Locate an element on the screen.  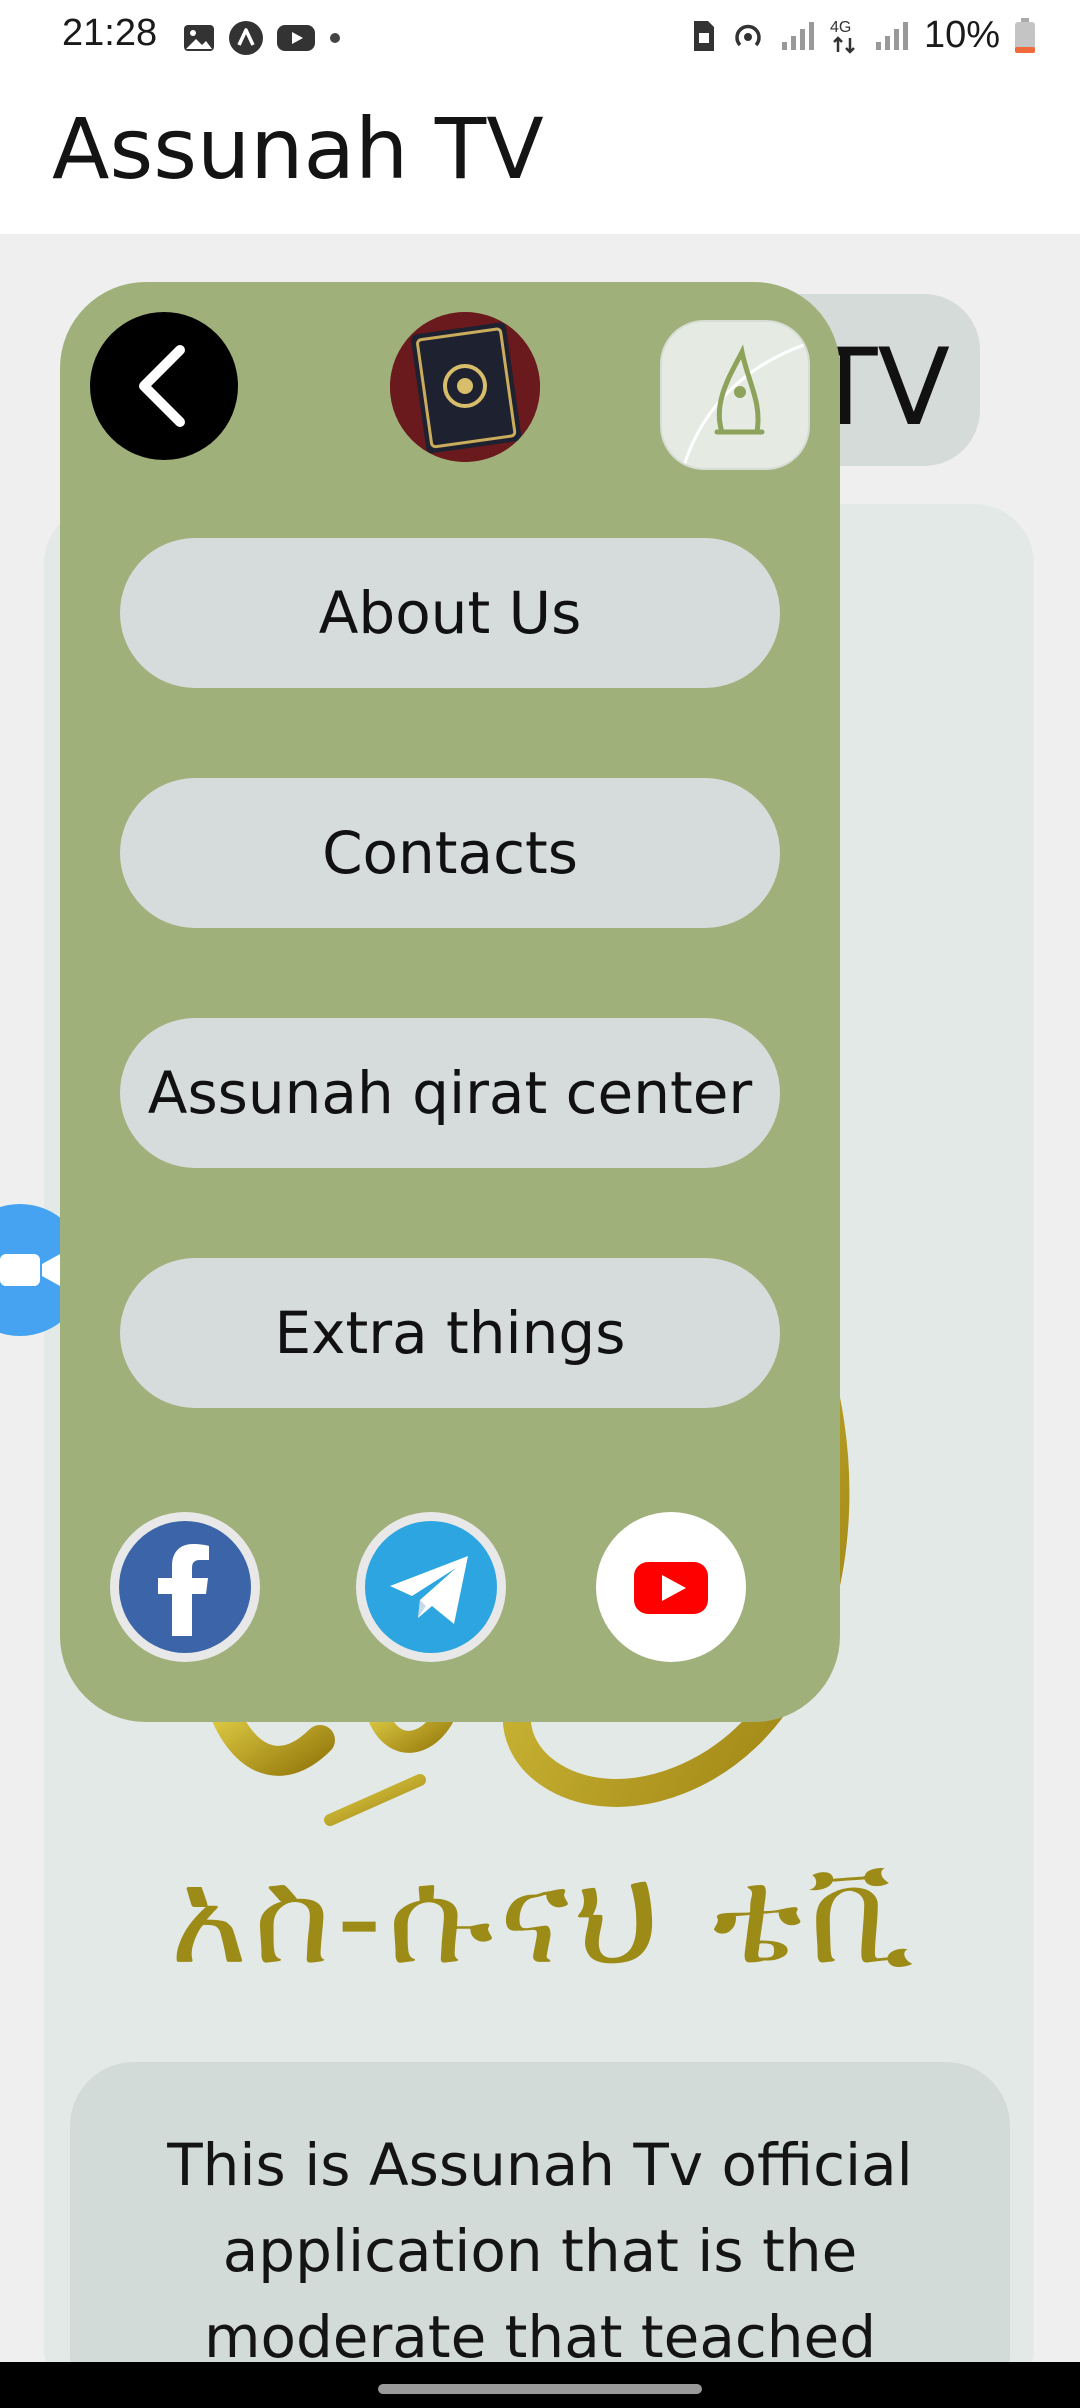
about-us-button: About Us is located at coordinates (450, 613).